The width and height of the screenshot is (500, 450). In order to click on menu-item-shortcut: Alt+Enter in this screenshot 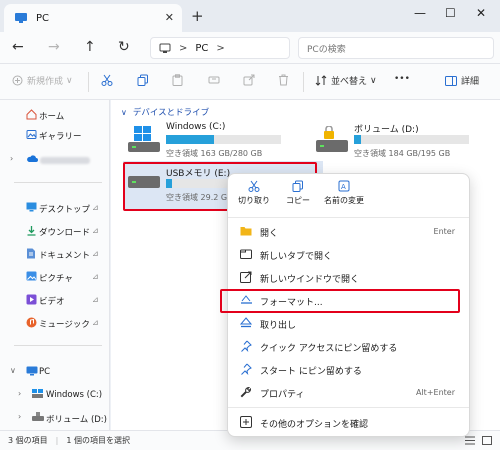, I will do `click(435, 392)`.